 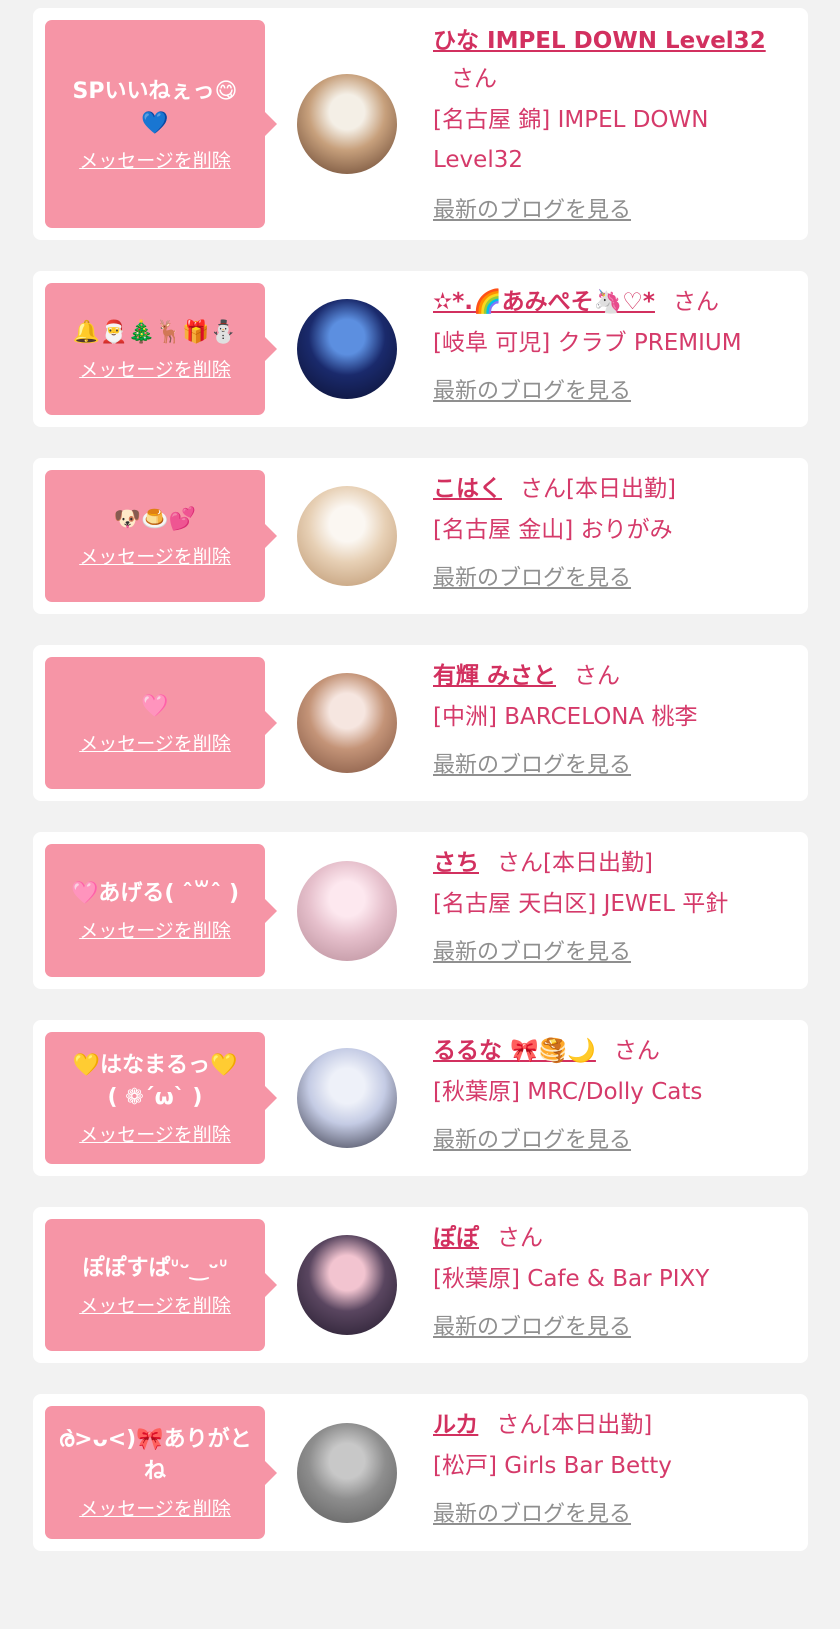 What do you see at coordinates (161, 536) in the screenshot?
I see `message-bubble: 🐶🍮💕 メッセージを削除` at bounding box center [161, 536].